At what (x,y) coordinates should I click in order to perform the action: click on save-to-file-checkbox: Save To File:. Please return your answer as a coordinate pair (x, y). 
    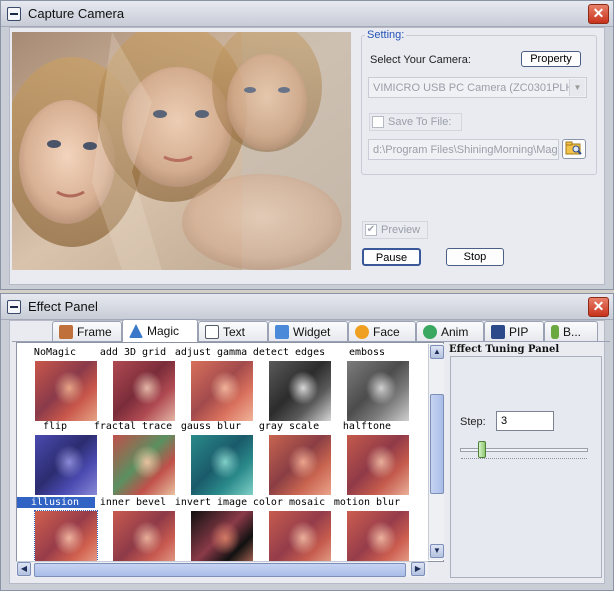
    Looking at the image, I should click on (415, 122).